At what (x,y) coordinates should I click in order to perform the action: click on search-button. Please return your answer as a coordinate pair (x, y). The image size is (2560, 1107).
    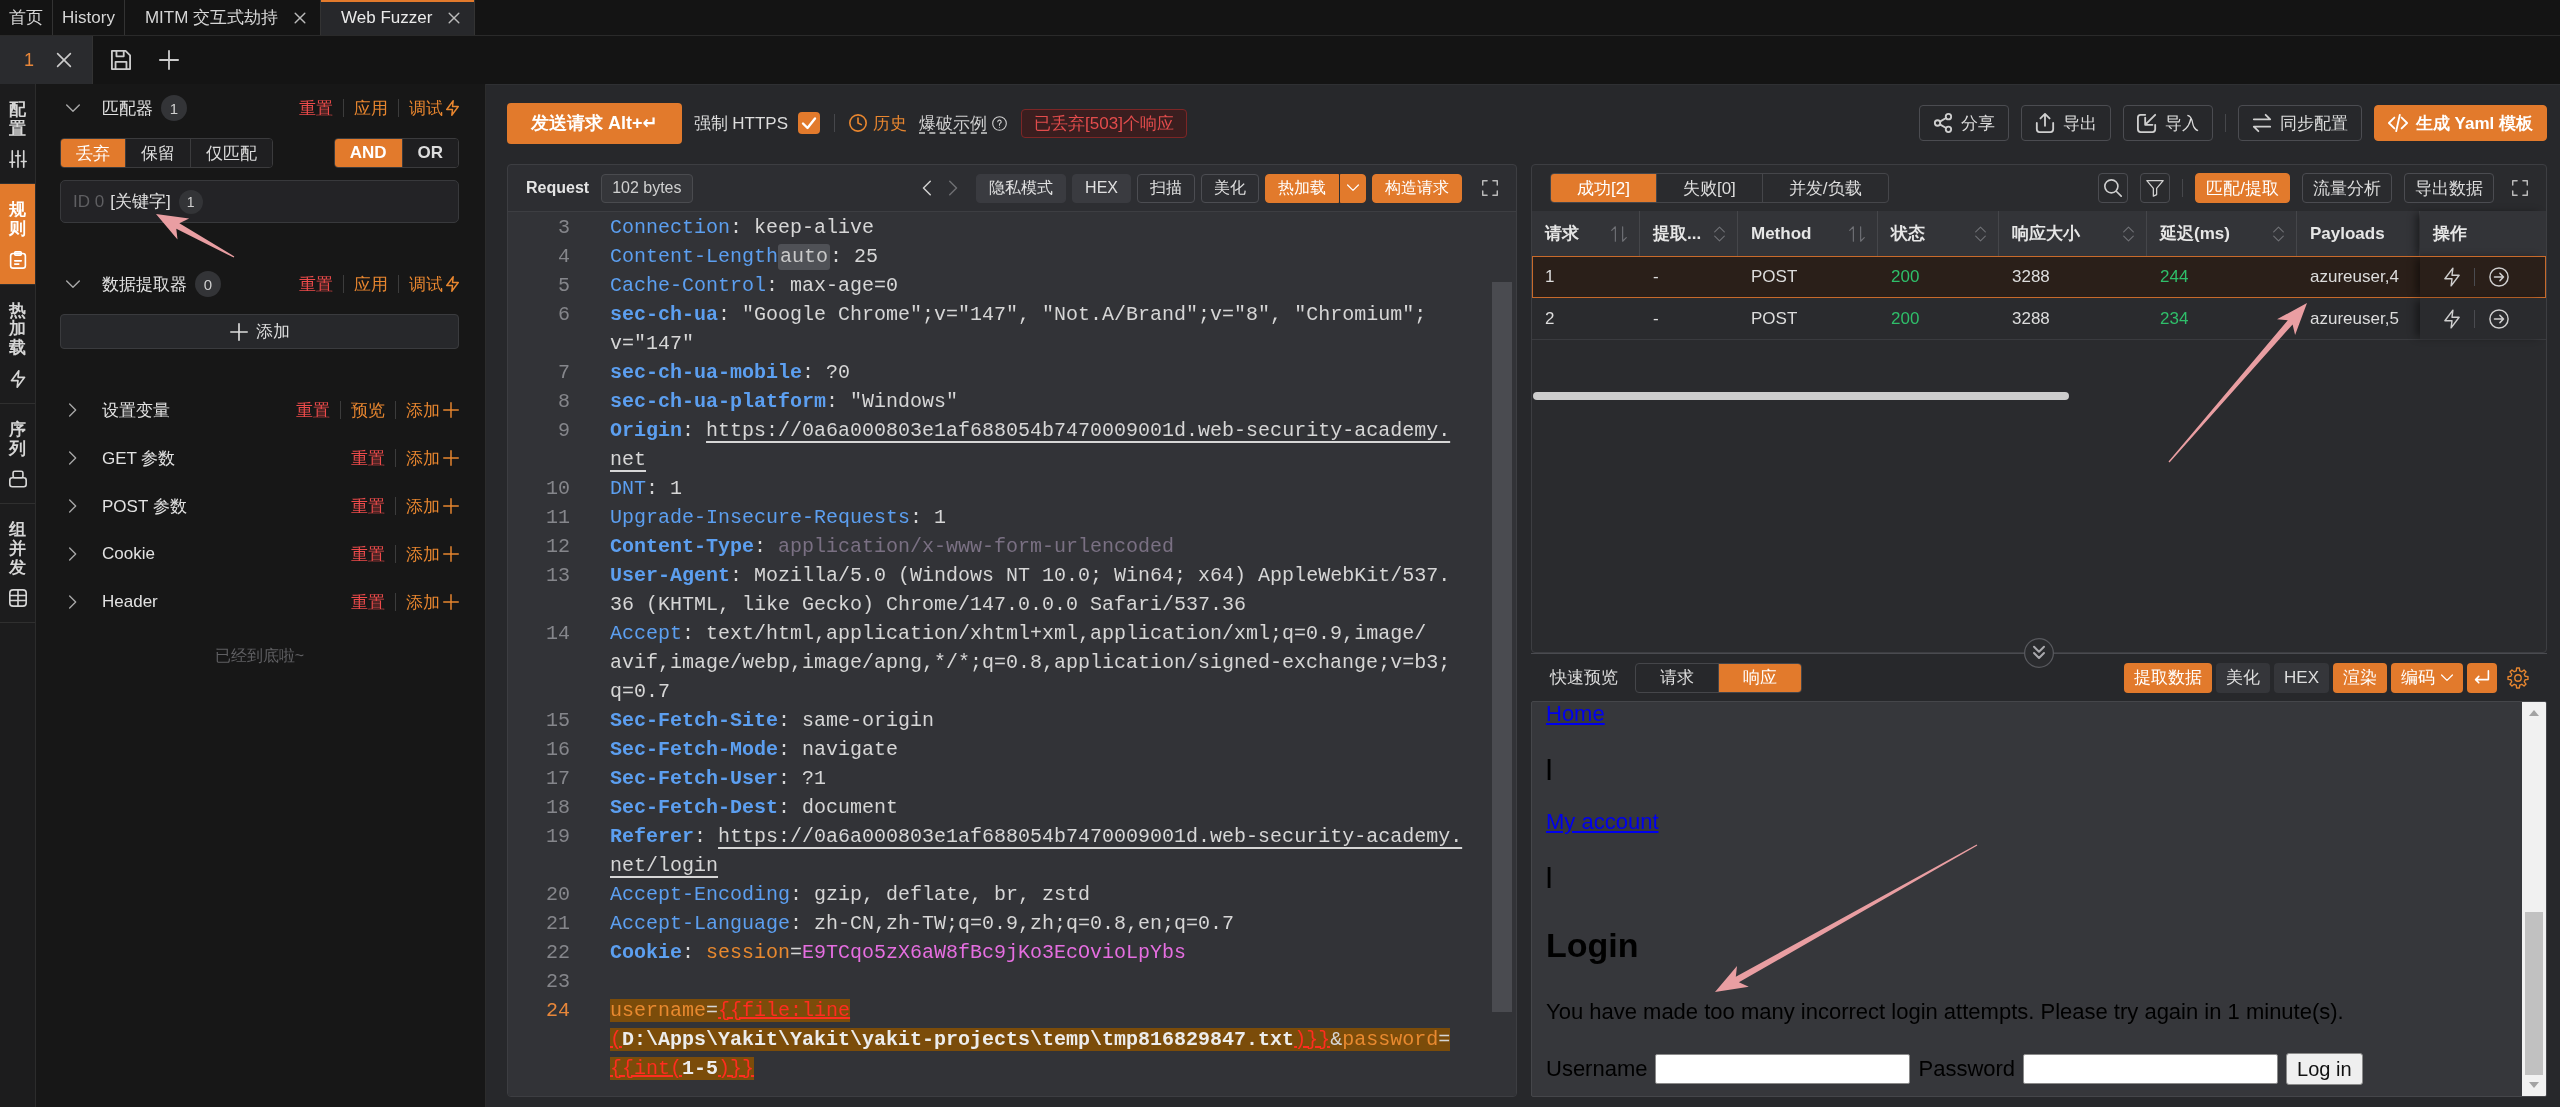
    Looking at the image, I should click on (2113, 188).